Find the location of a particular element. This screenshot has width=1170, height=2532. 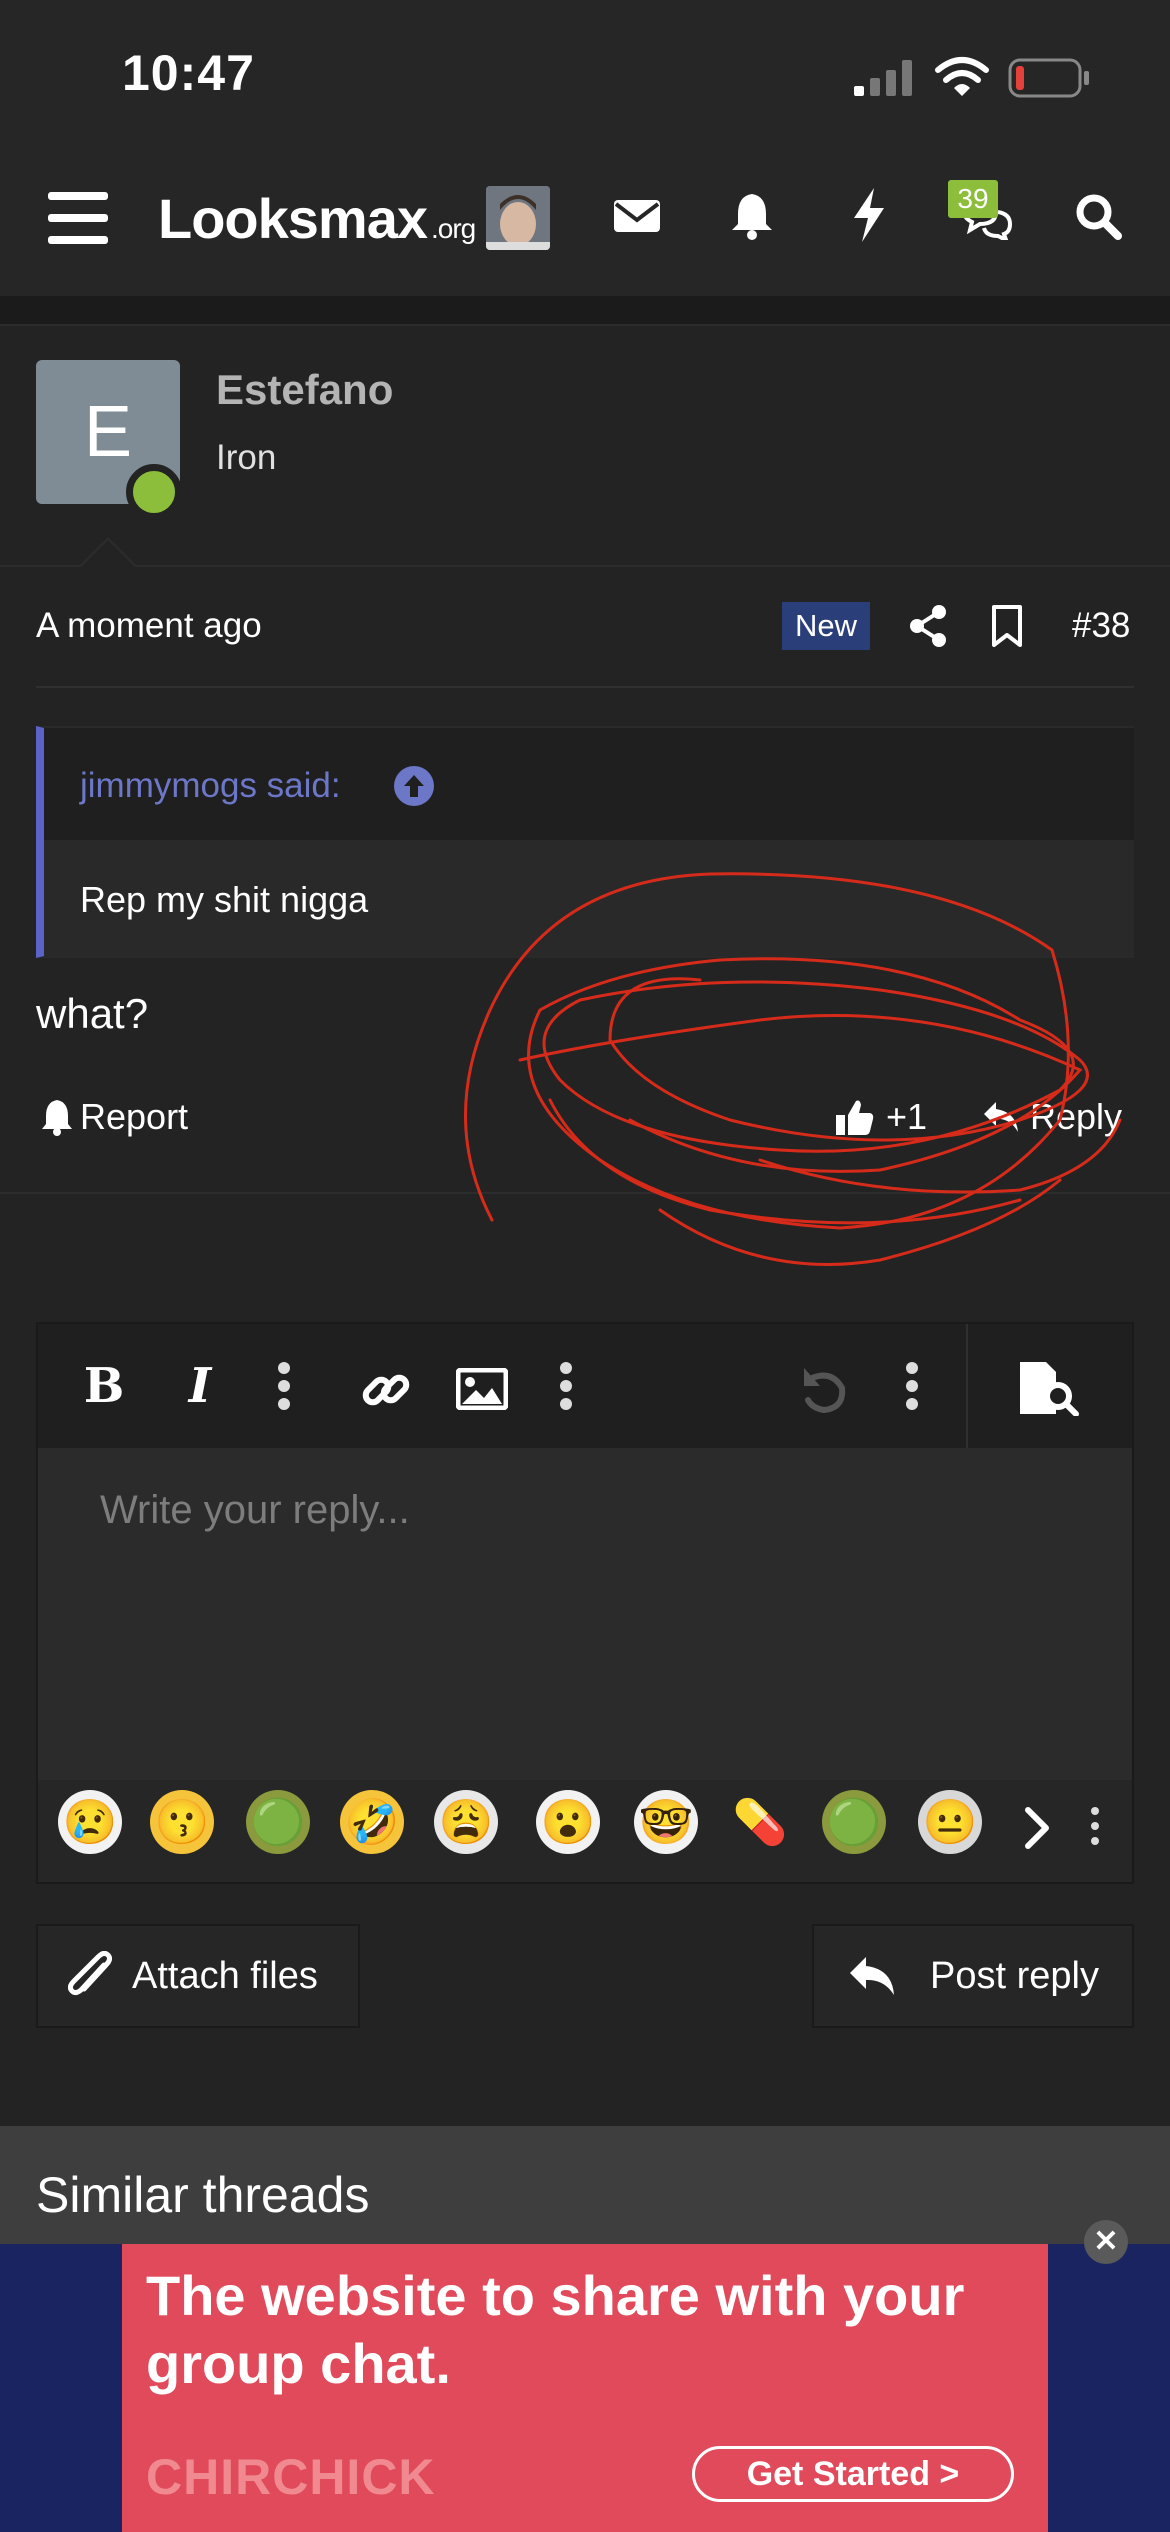

emoji-crying-wojak: 😢 is located at coordinates (90, 1822).